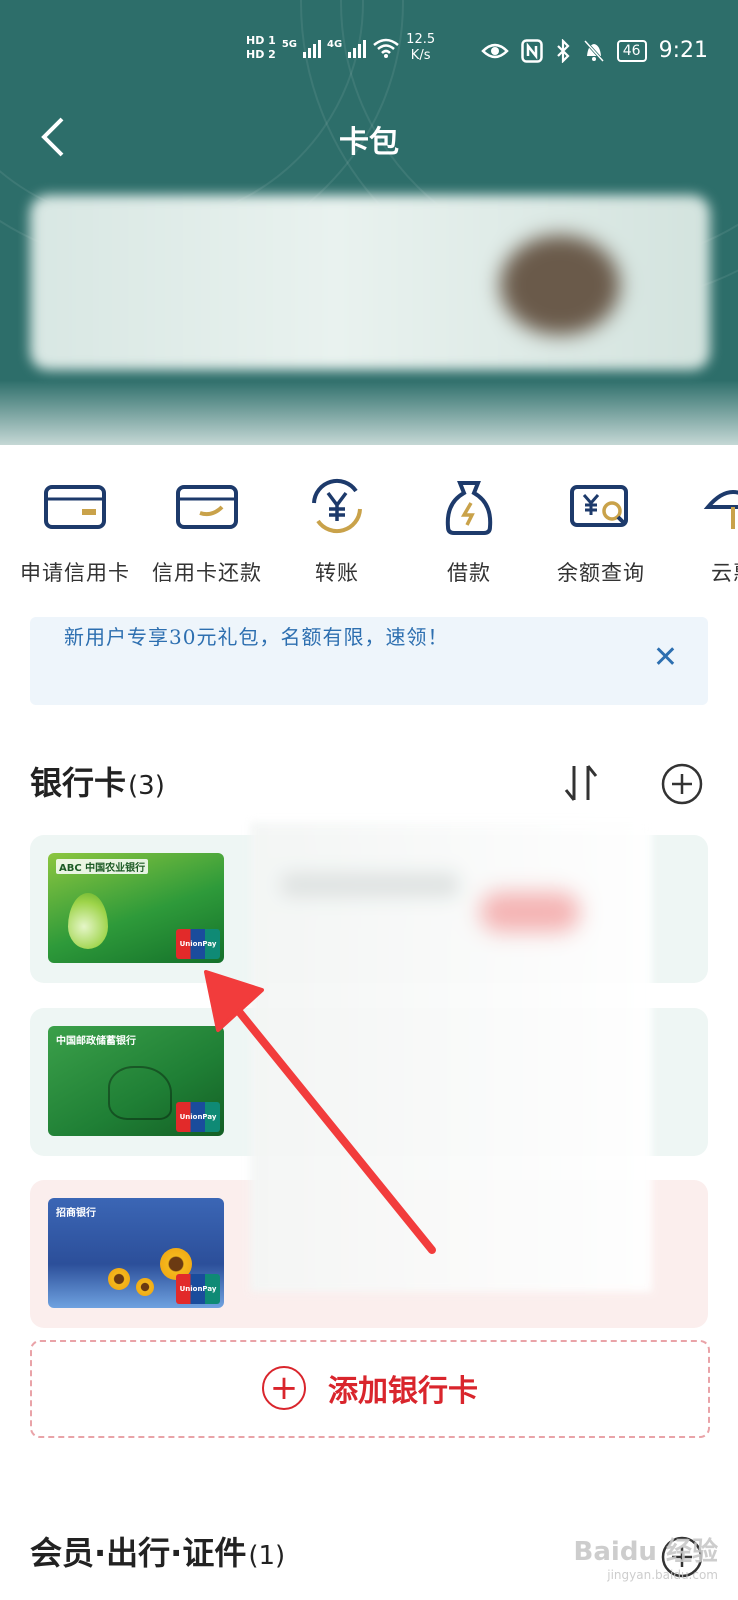 This screenshot has width=738, height=1600. I want to click on hd2-label: HD 2, so click(261, 54).